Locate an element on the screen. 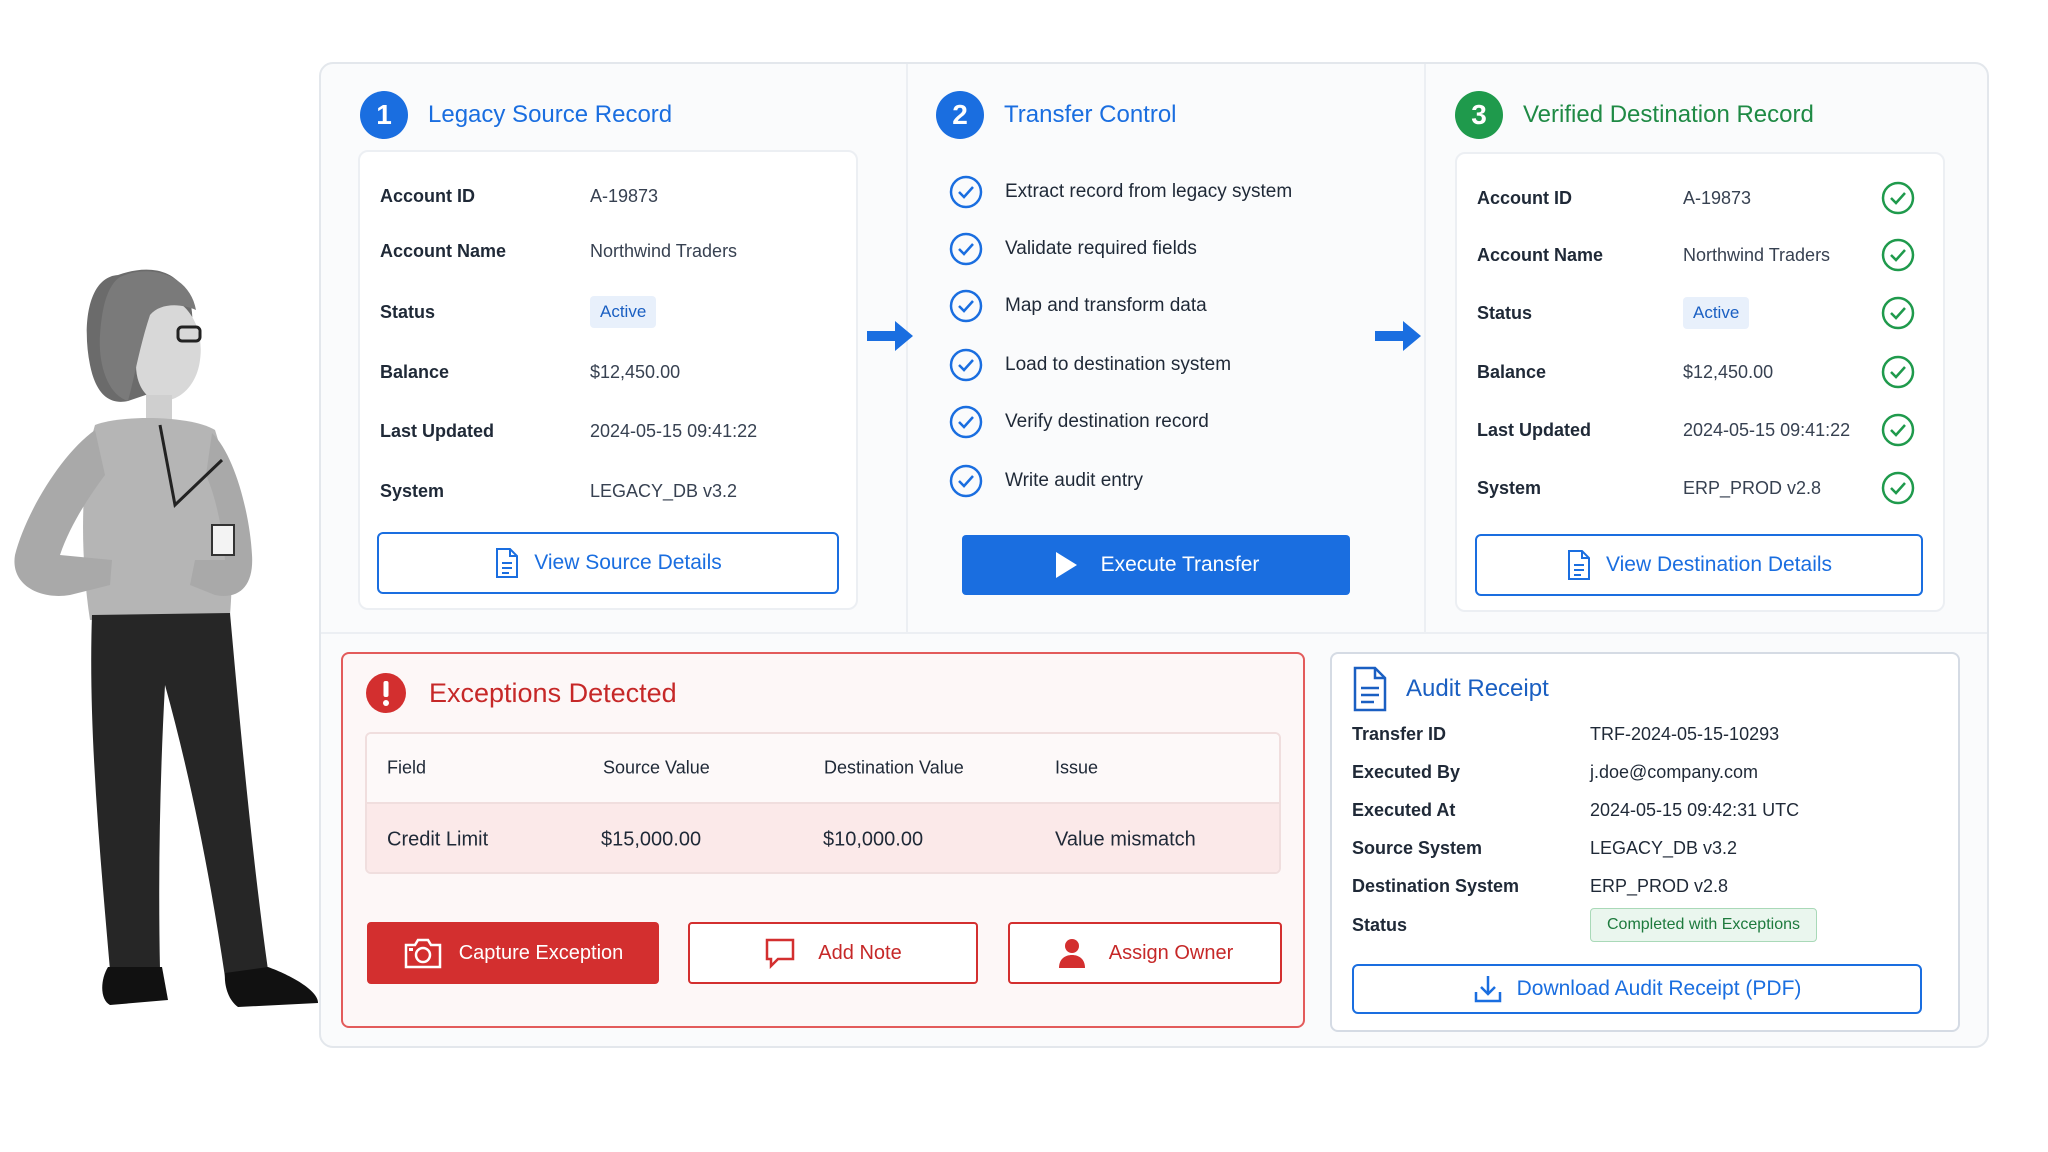 The image size is (2048, 1152). step-number-badge: 2 is located at coordinates (960, 115).